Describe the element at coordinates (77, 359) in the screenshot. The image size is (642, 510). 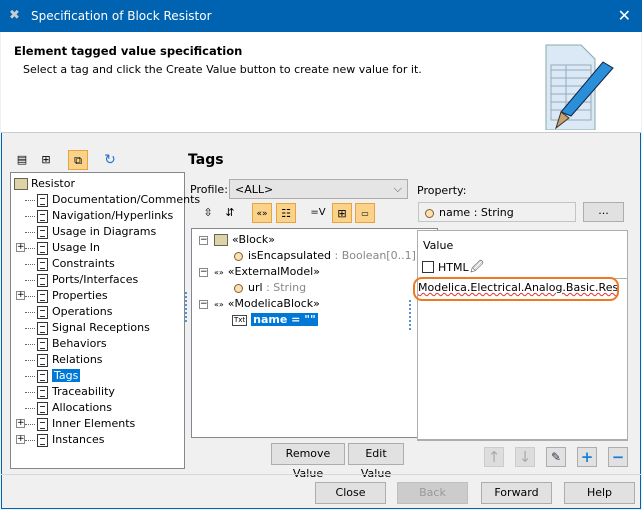
I see `tree-item-label: Relations` at that location.